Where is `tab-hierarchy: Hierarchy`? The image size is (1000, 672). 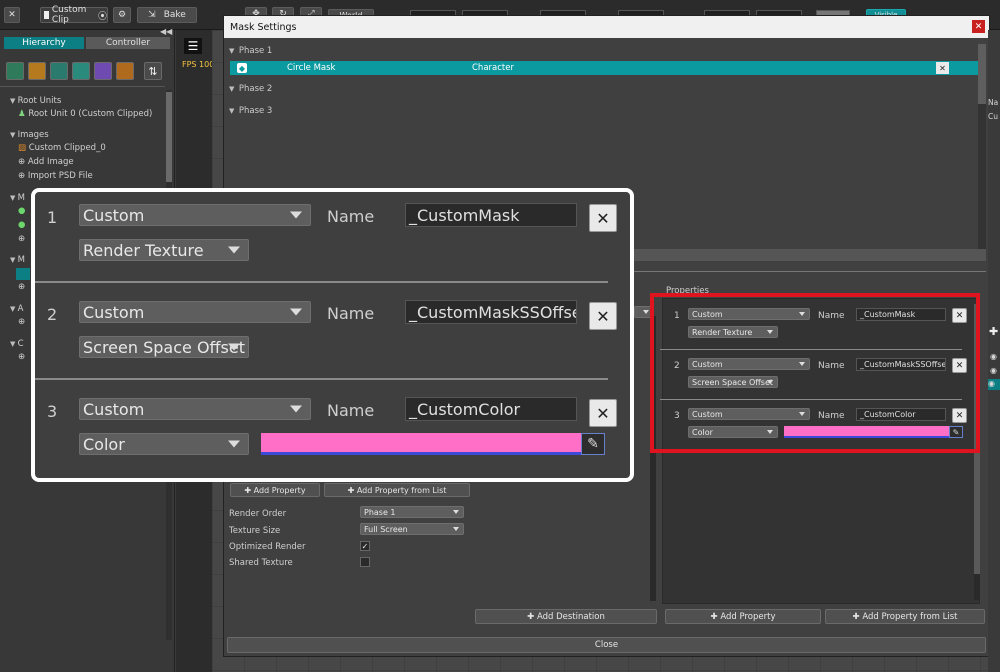 tab-hierarchy: Hierarchy is located at coordinates (44, 43).